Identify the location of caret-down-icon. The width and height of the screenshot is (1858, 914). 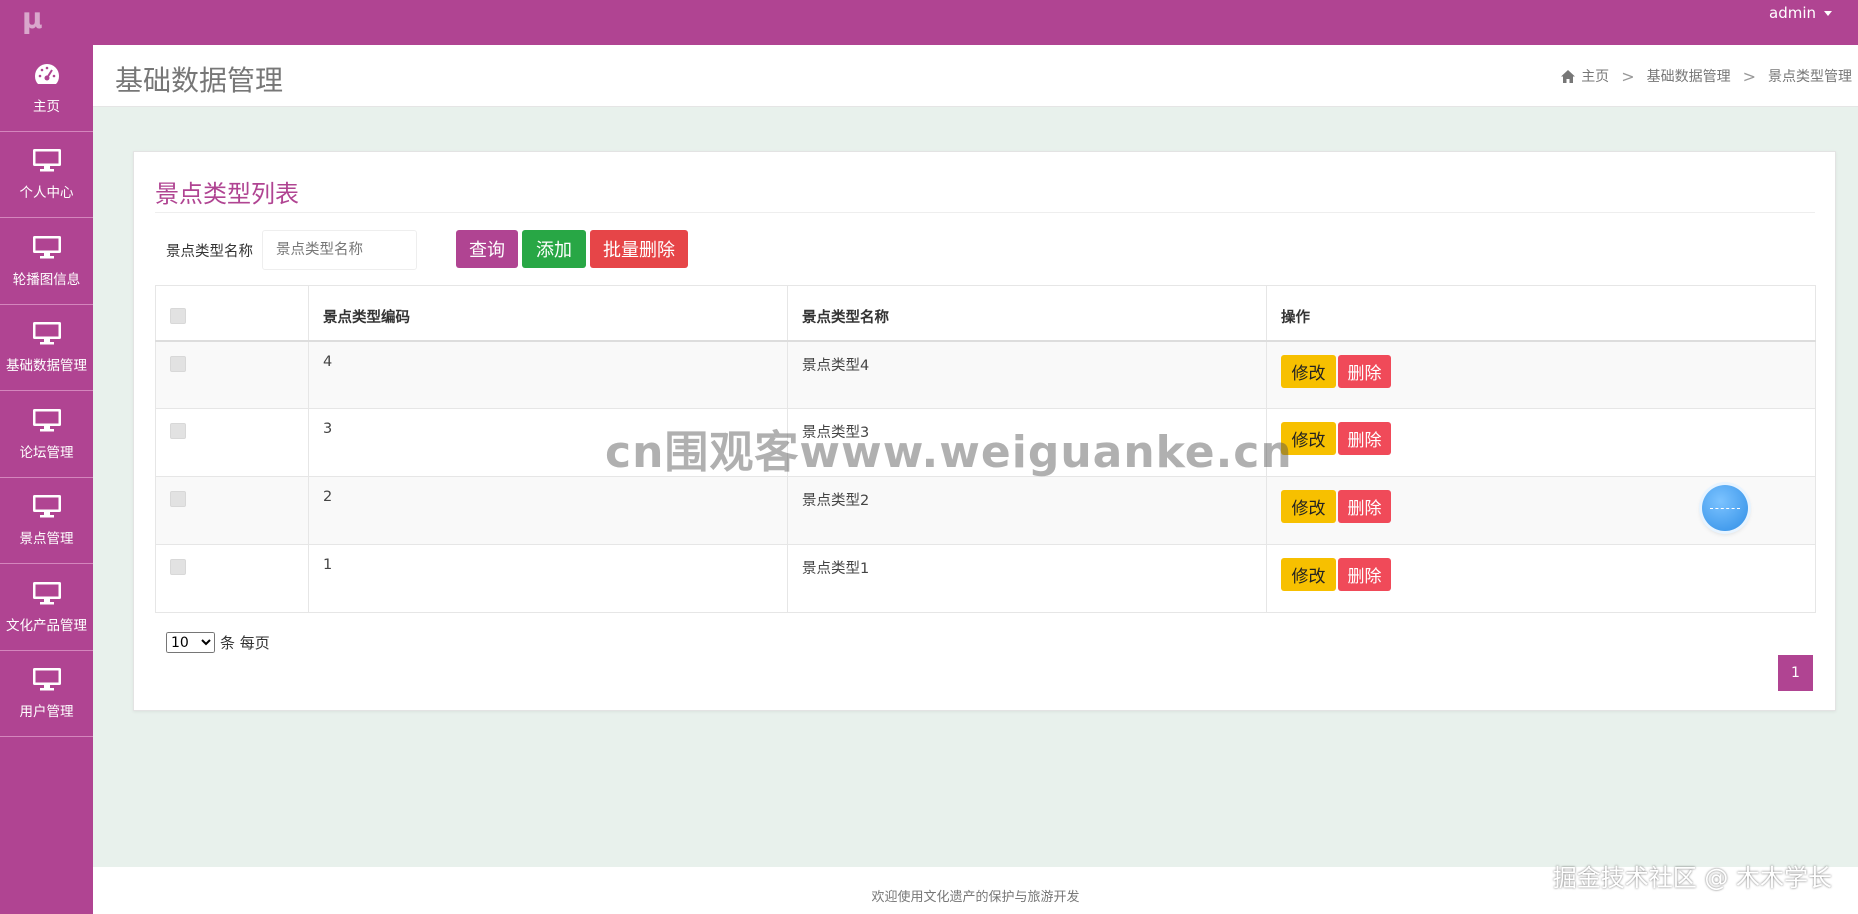
(1828, 13).